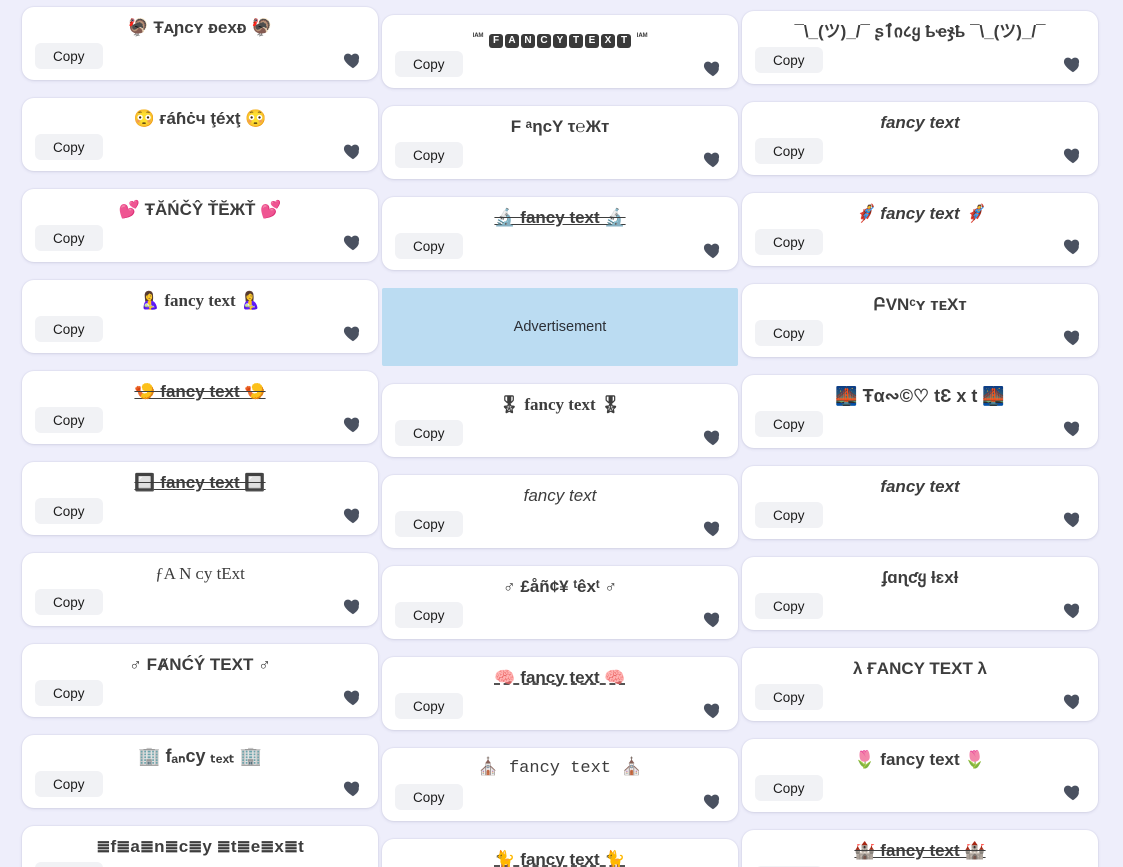  I want to click on fancy-text-card: ♂ £åñ¢¥ ᵗêxᵗ ♂ Copy, so click(560, 602).